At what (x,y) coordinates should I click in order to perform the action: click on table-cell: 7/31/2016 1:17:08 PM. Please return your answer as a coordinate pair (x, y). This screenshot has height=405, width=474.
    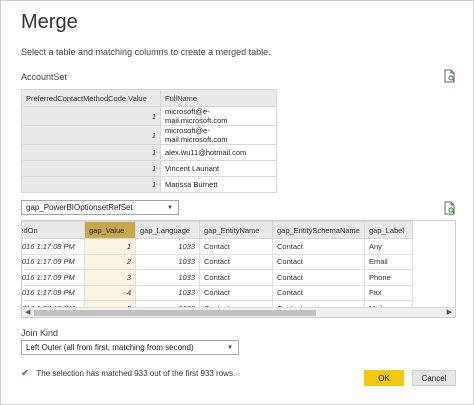
    Looking at the image, I should click on (53, 246).